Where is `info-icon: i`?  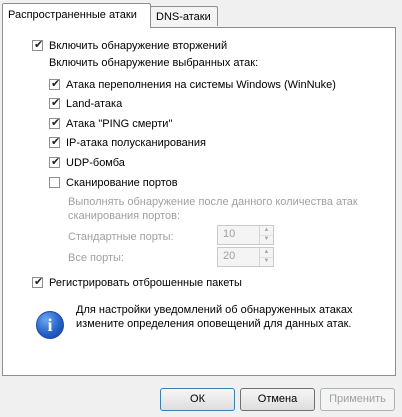
info-icon: i is located at coordinates (50, 325).